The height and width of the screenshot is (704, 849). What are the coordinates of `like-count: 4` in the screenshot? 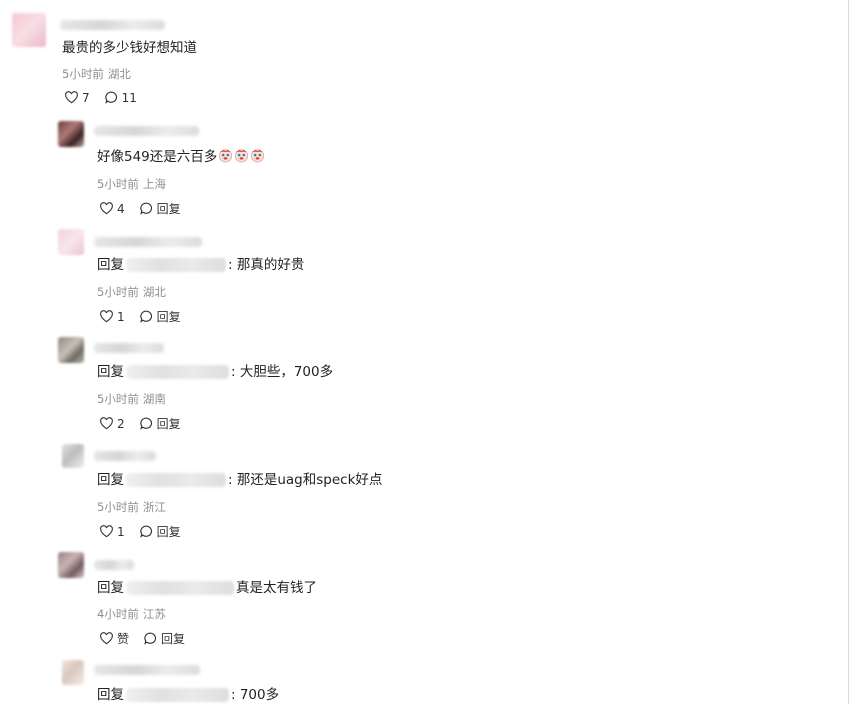 It's located at (121, 208).